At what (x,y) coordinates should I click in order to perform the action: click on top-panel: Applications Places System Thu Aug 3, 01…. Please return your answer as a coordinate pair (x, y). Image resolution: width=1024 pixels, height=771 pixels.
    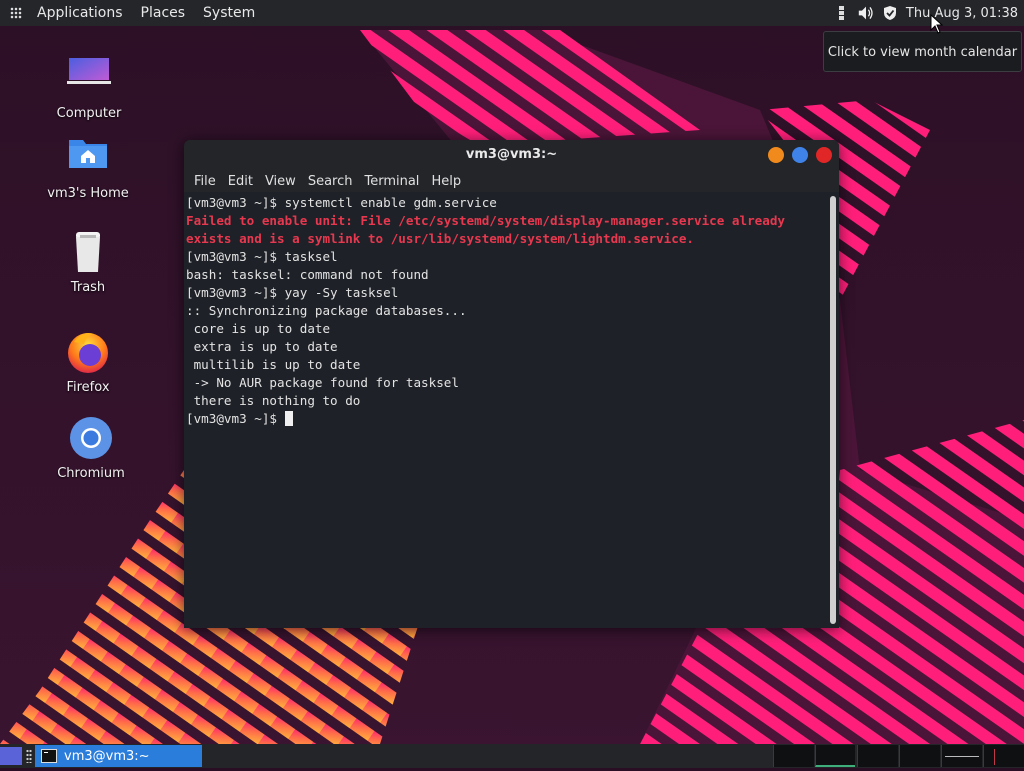
    Looking at the image, I should click on (512, 13).